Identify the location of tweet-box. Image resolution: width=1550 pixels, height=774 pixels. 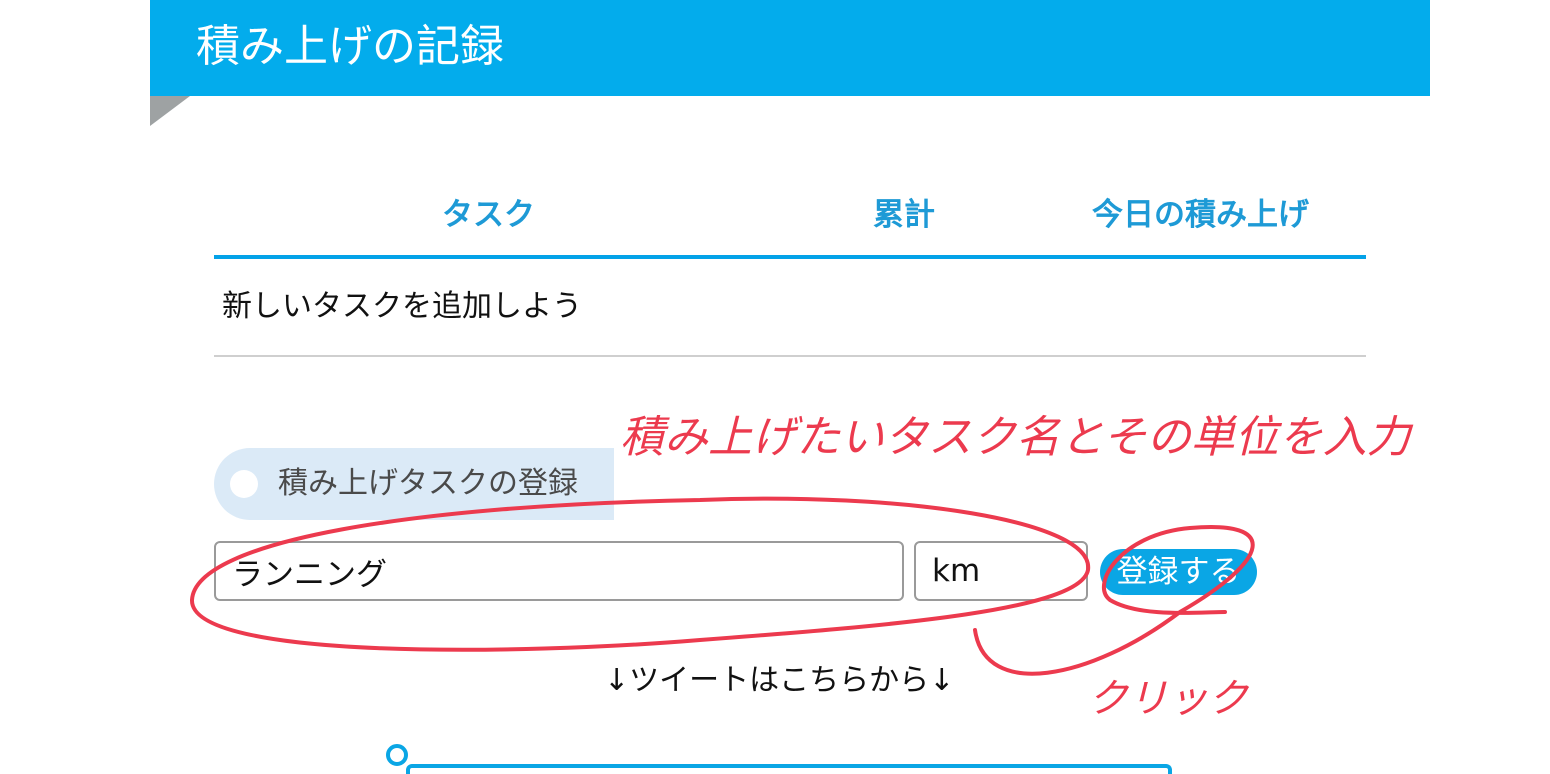
(789, 769).